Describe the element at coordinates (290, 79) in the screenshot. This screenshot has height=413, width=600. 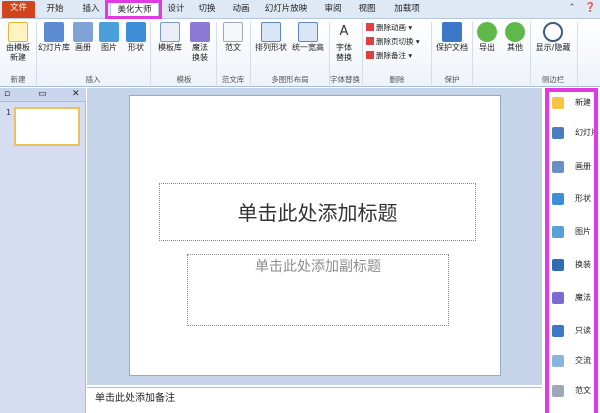
I see `group-label-layout: 多图形布局` at that location.